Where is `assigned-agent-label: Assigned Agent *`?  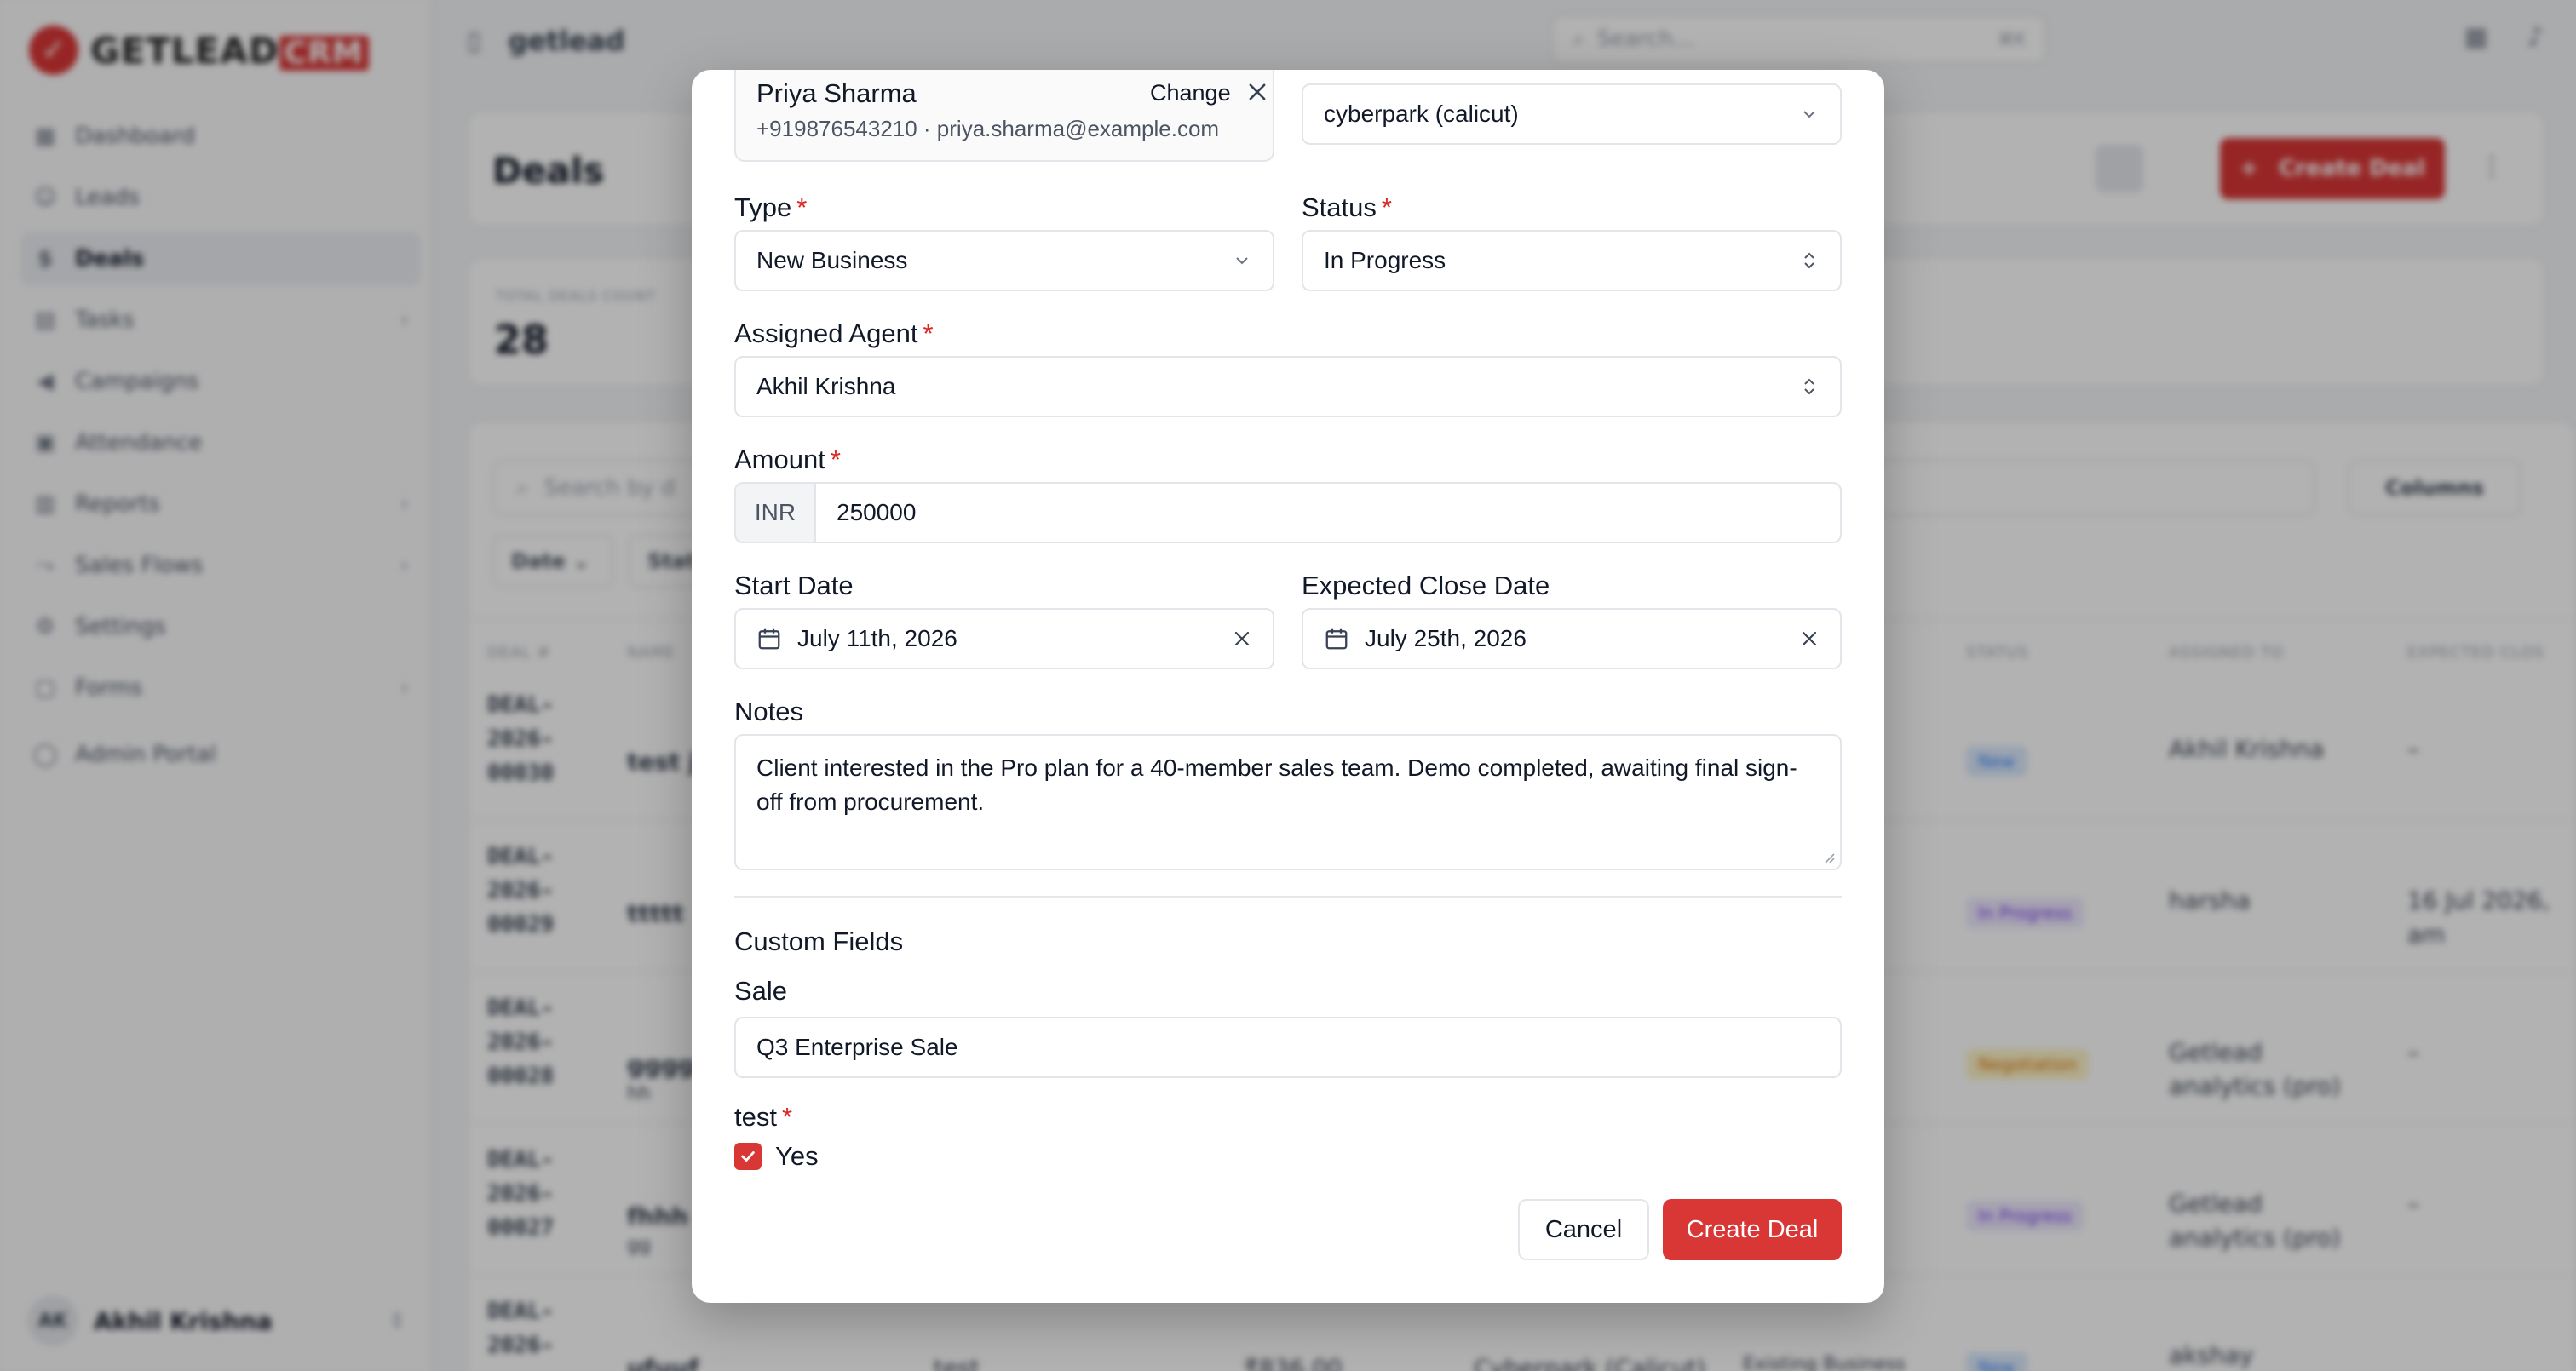
assigned-agent-label: Assigned Agent * is located at coordinates (834, 333).